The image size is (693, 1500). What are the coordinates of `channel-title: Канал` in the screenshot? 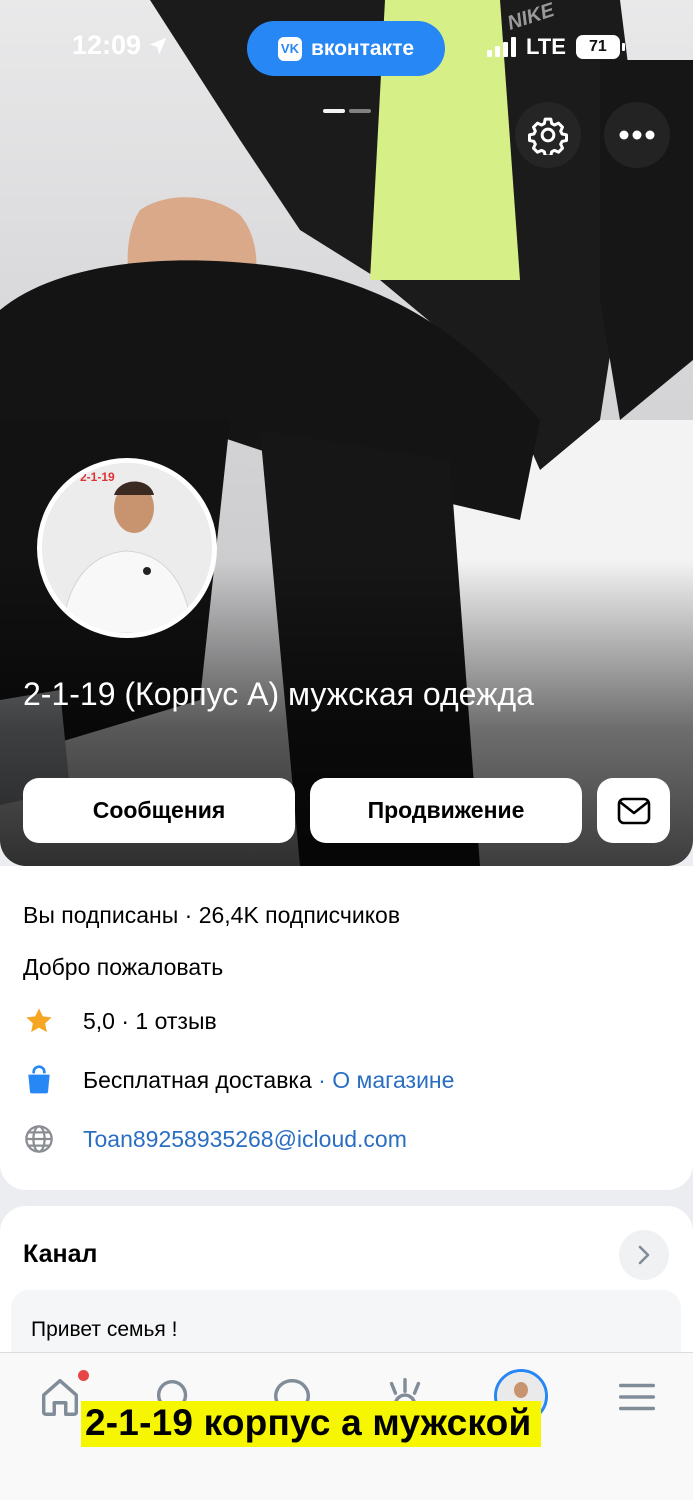 It's located at (60, 1254).